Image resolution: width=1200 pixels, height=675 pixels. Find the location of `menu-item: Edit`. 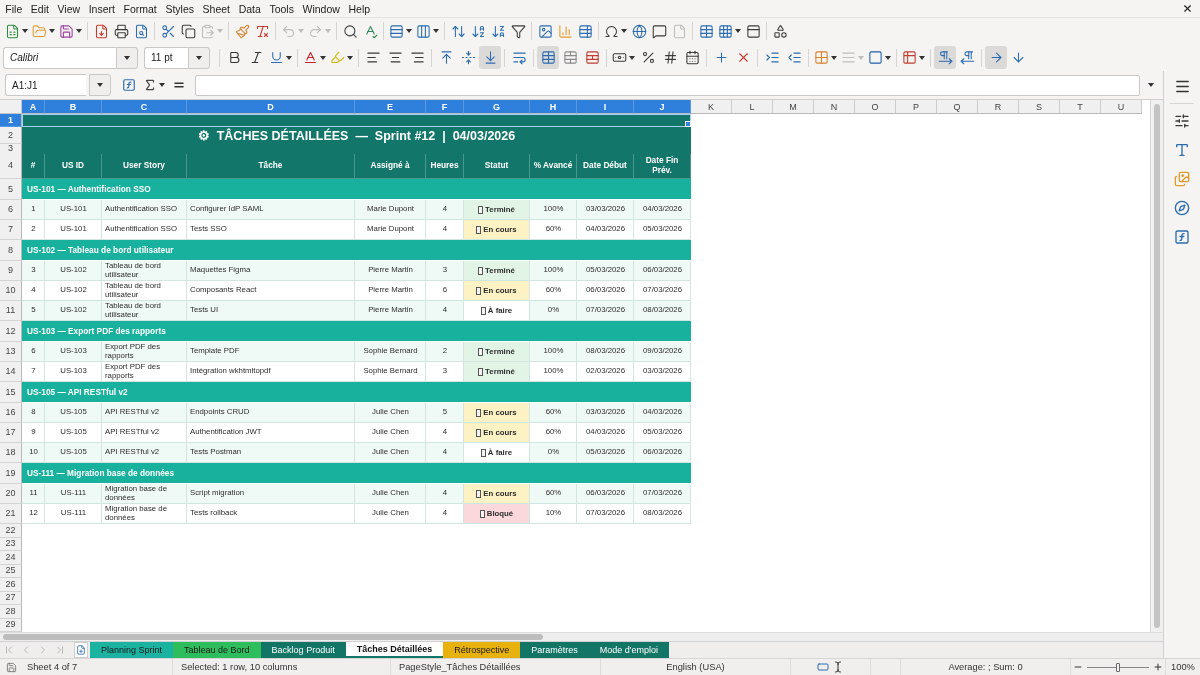

menu-item: Edit is located at coordinates (40, 8).